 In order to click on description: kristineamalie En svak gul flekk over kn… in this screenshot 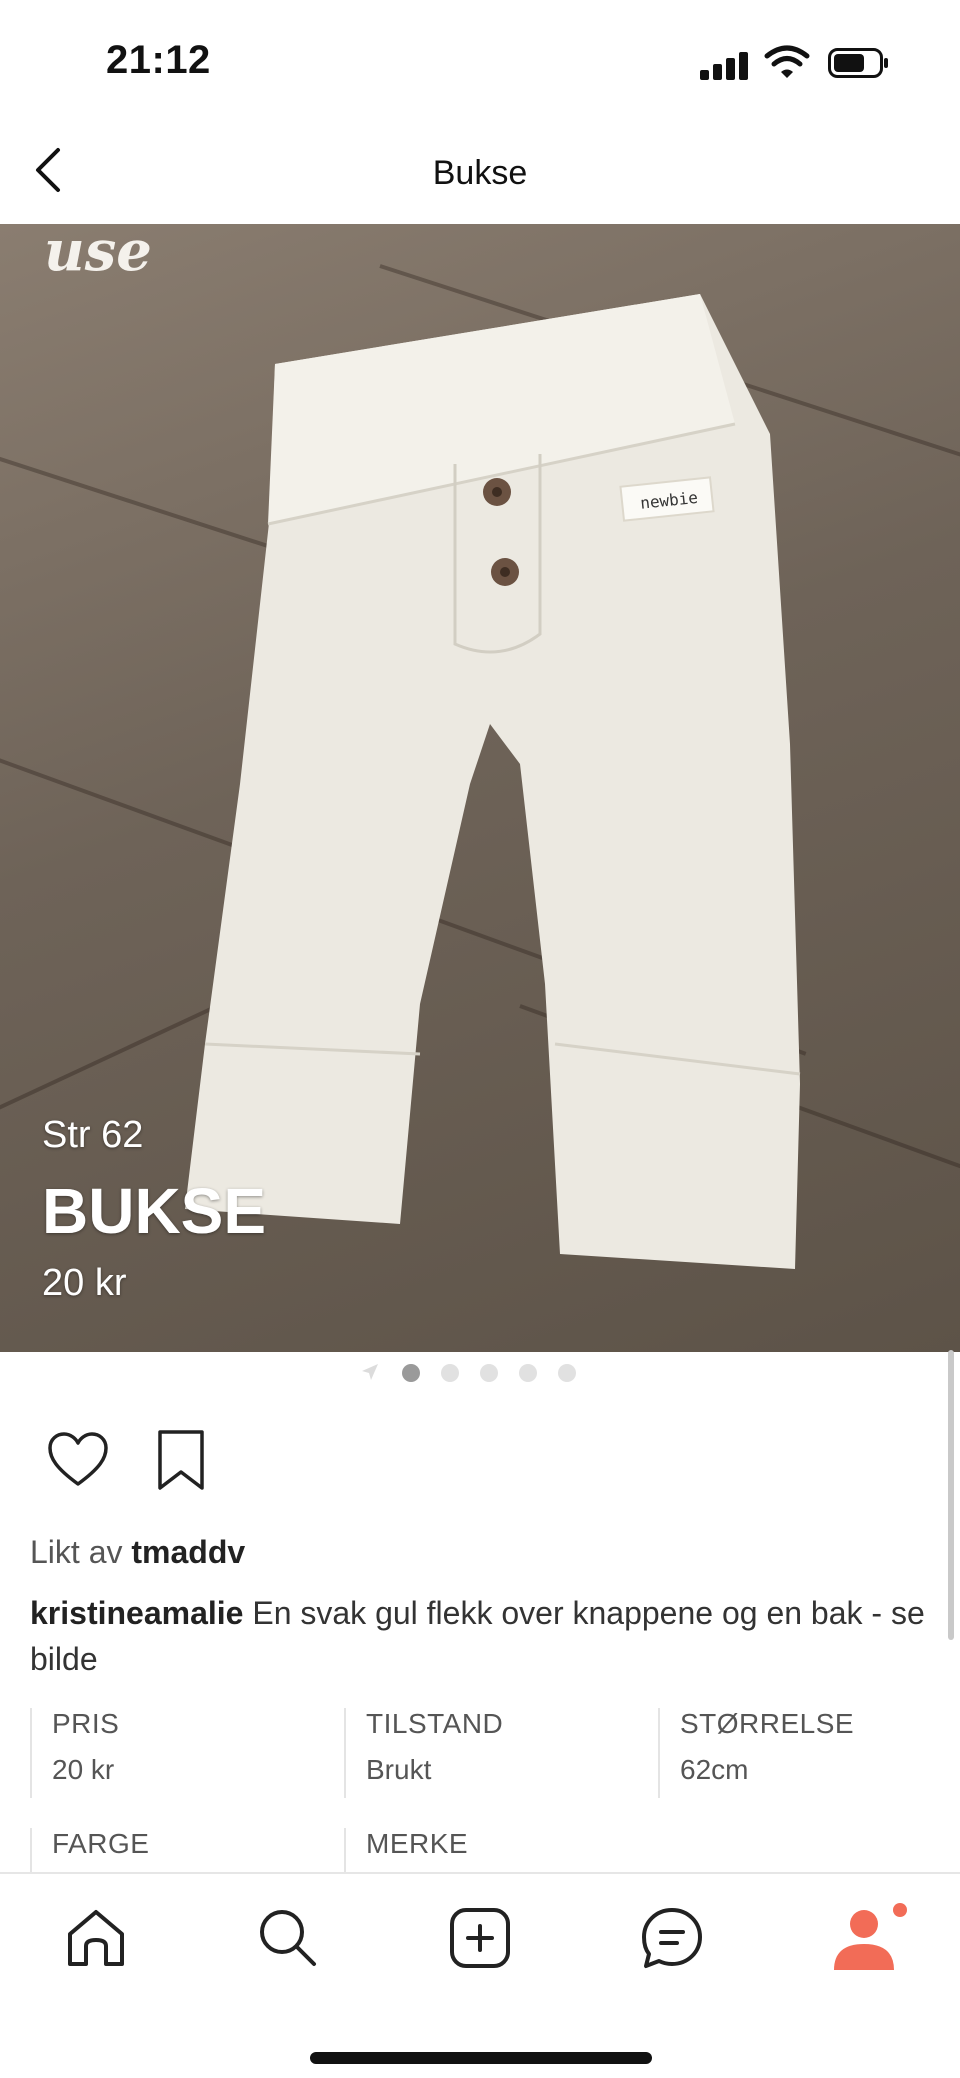, I will do `click(480, 1636)`.